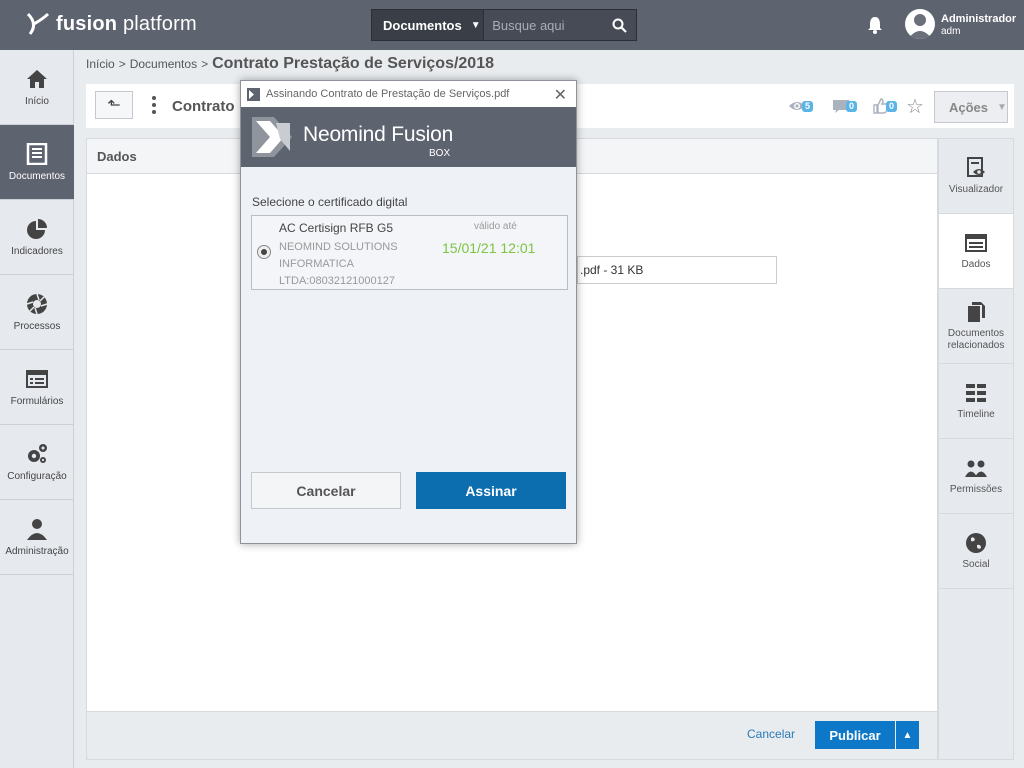 The width and height of the screenshot is (1024, 768). Describe the element at coordinates (37, 228) in the screenshot. I see `pie-chart-icon` at that location.